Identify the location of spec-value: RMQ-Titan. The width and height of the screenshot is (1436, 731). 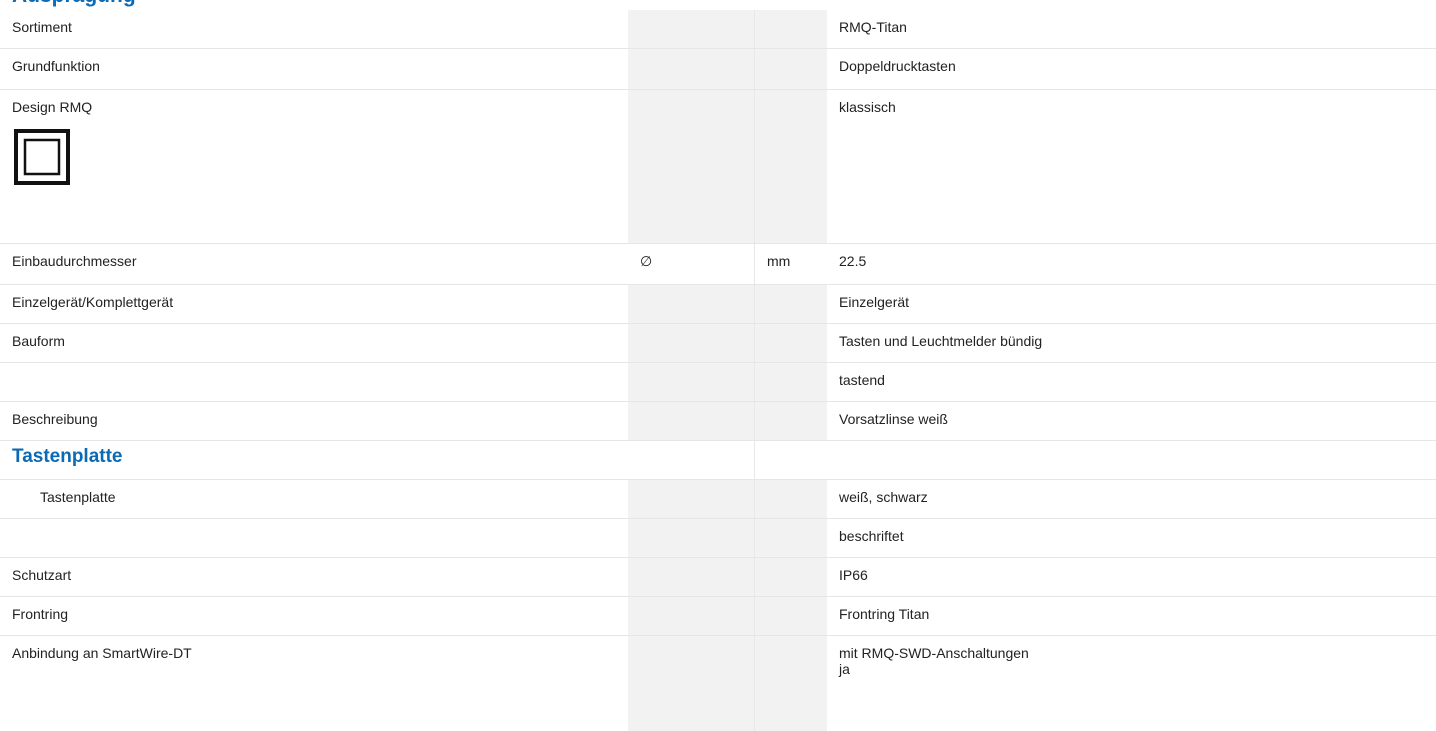
(1131, 29).